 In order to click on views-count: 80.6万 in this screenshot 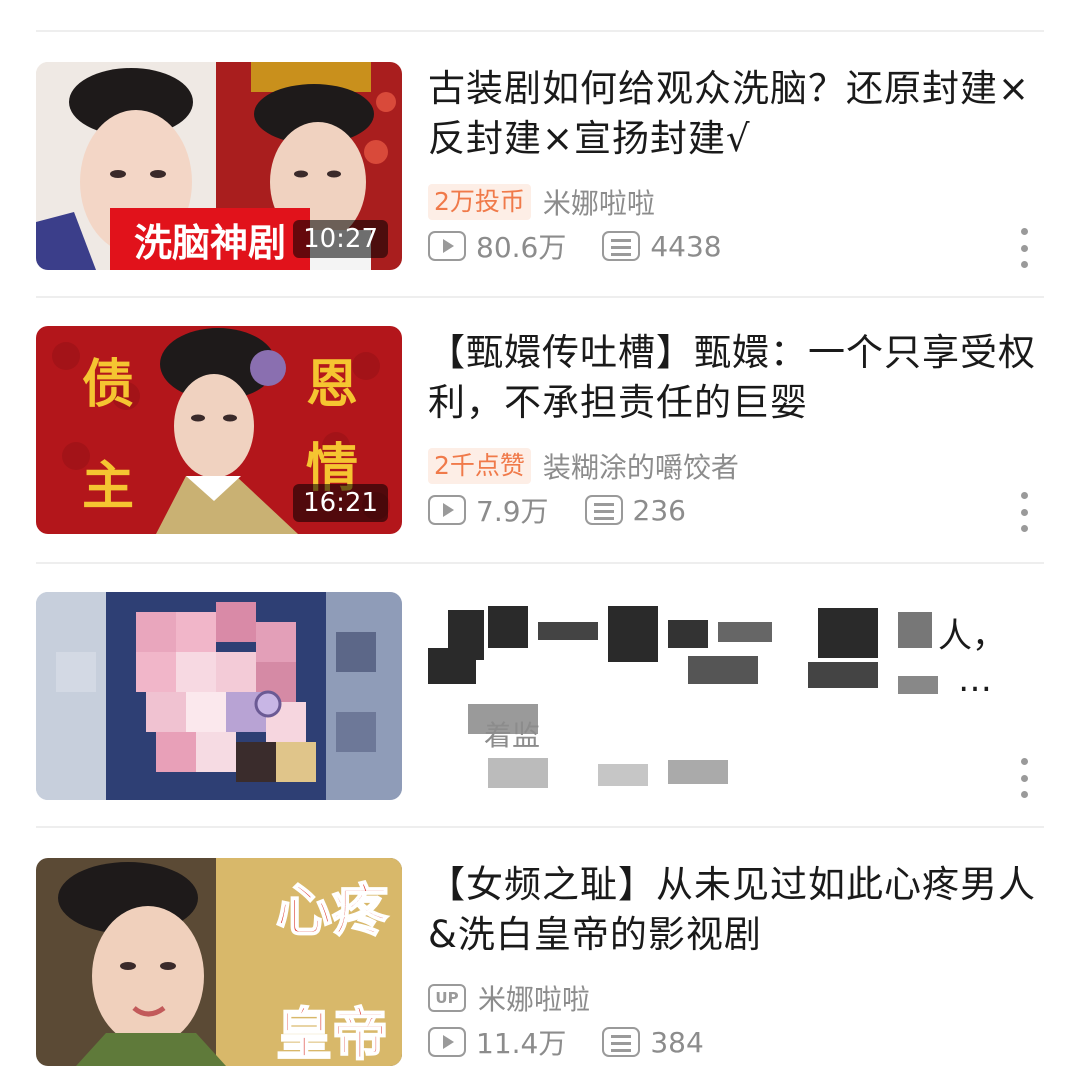, I will do `click(521, 247)`.